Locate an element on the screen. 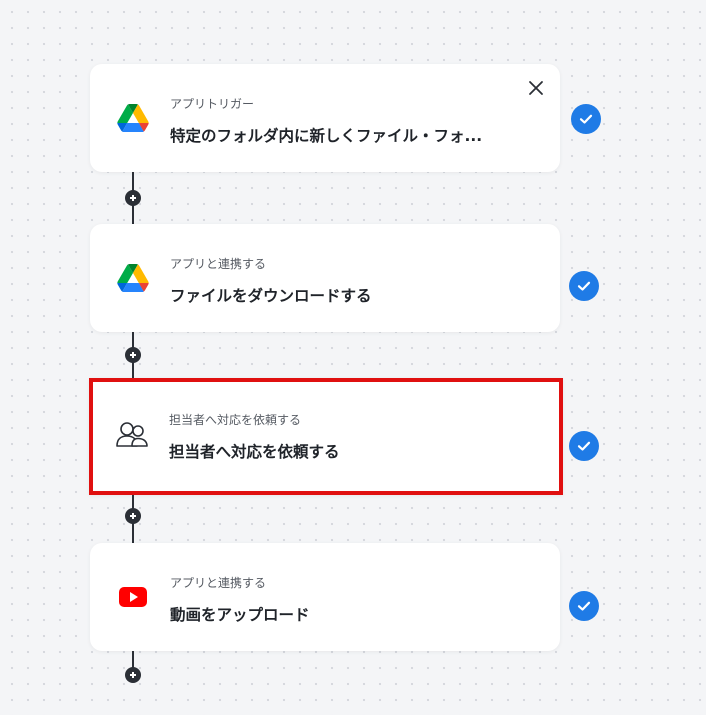 Image resolution: width=706 pixels, height=715 pixels. step-title: 担当者へ対応を依頼する is located at coordinates (254, 452).